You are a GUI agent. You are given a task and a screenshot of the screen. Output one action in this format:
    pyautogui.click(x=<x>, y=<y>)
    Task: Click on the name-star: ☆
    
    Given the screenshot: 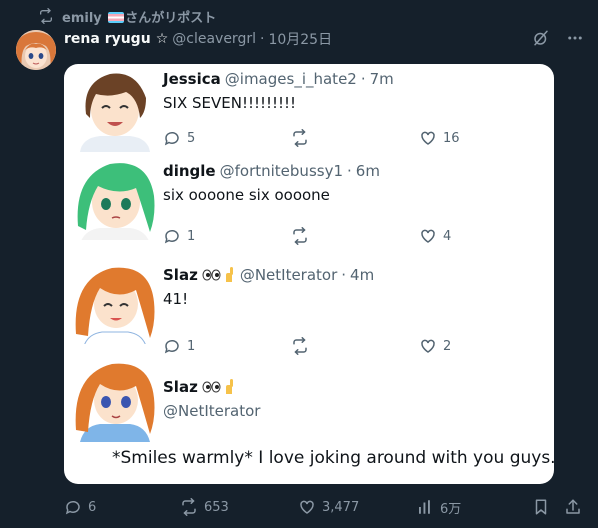 What is the action you would take?
    pyautogui.click(x=162, y=39)
    